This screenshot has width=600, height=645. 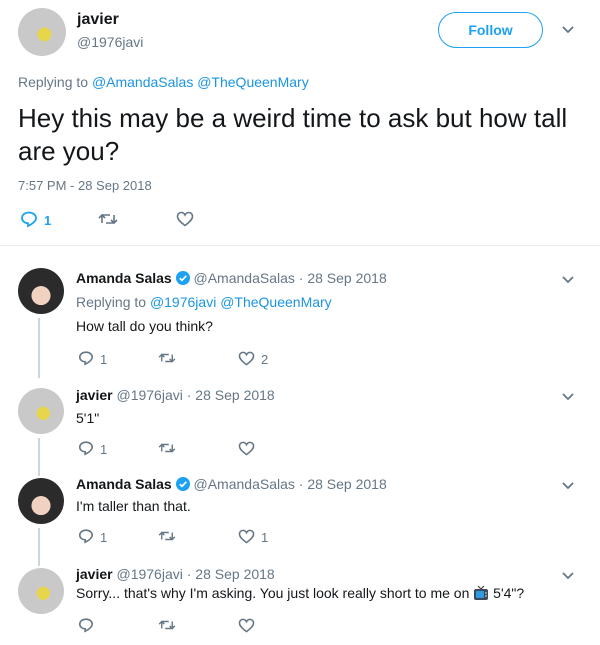 I want to click on reply-text: 5'1", so click(x=88, y=418).